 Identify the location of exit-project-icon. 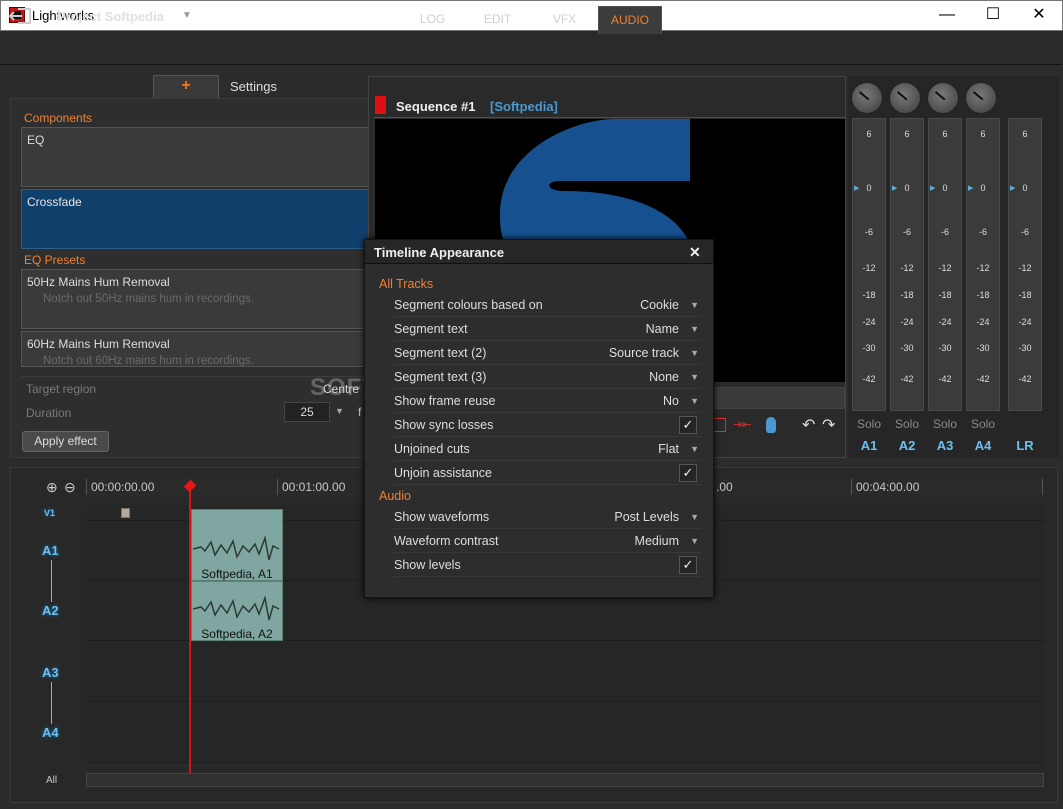
(20, 16).